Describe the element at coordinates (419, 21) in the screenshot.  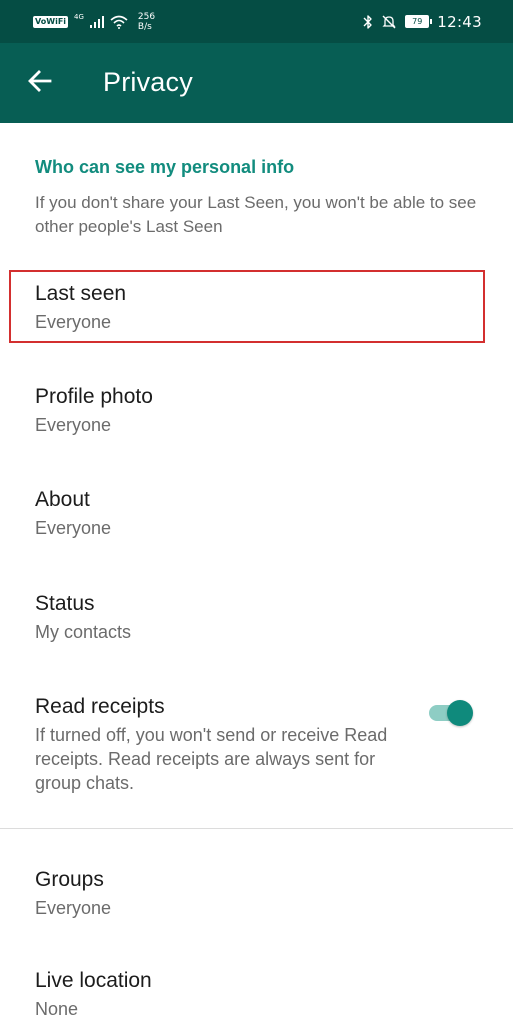
I see `battery-icon: 79` at that location.